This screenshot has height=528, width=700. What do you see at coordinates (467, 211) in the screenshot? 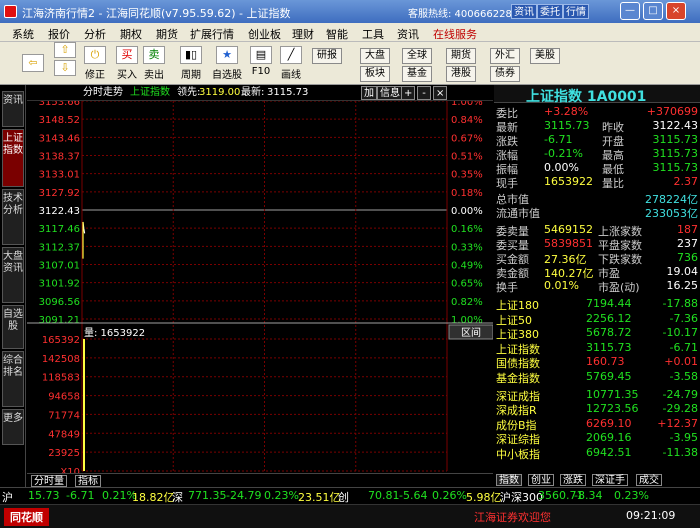
I see `price-tick-right: 0.00%` at bounding box center [467, 211].